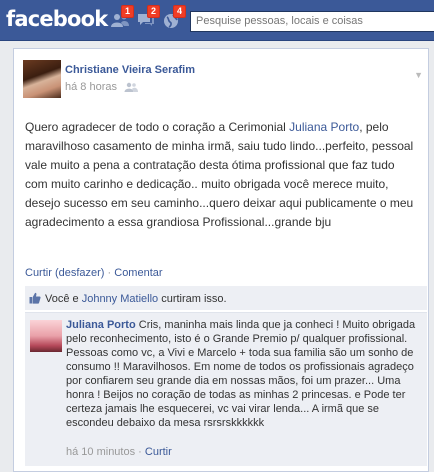  I want to click on friends-audience-icon, so click(131, 87).